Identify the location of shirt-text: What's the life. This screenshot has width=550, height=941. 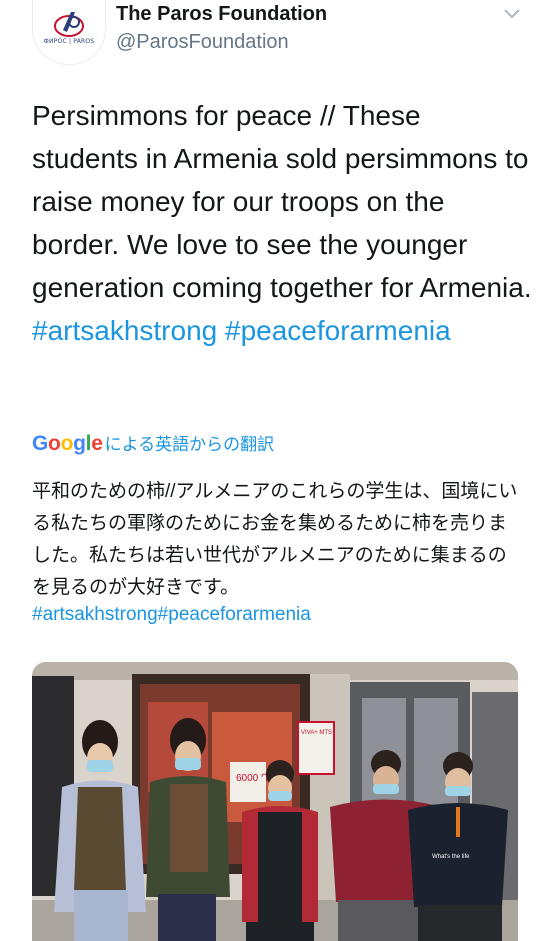
(451, 857).